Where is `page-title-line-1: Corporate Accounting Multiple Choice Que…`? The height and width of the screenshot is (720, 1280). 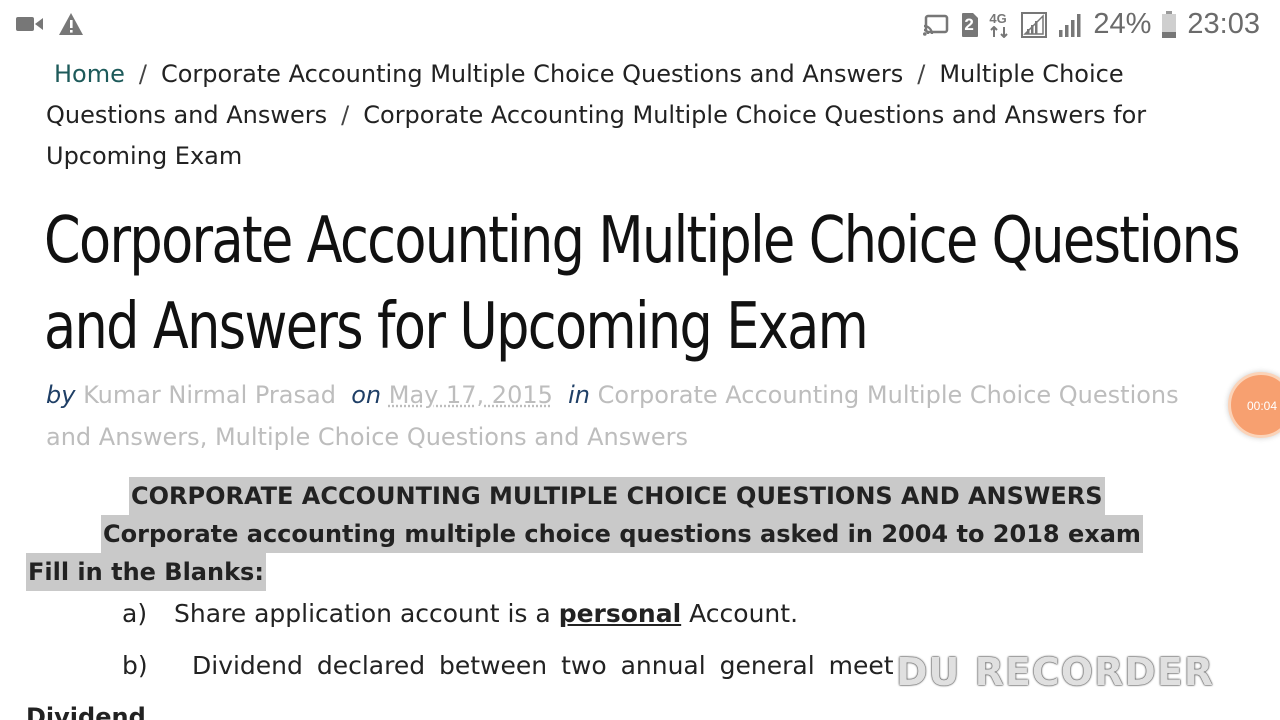
page-title-line-1: Corporate Accounting Multiple Choice Que… is located at coordinates (536, 241).